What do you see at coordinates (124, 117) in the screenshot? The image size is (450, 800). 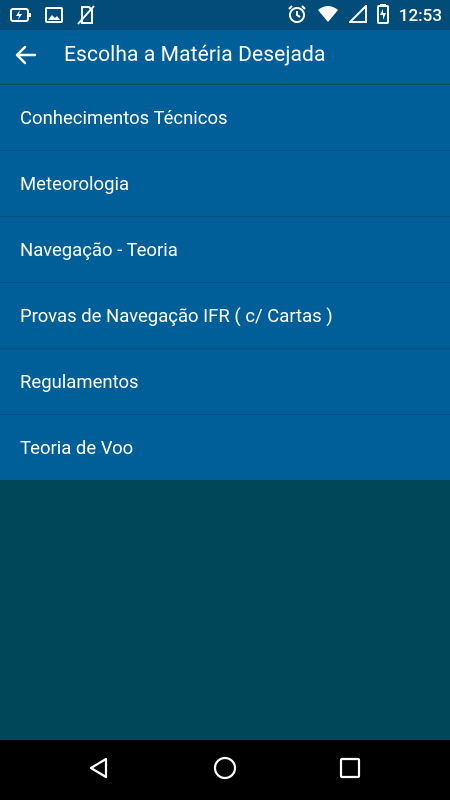 I see `subject-label: Conhecimentos Técnicos` at bounding box center [124, 117].